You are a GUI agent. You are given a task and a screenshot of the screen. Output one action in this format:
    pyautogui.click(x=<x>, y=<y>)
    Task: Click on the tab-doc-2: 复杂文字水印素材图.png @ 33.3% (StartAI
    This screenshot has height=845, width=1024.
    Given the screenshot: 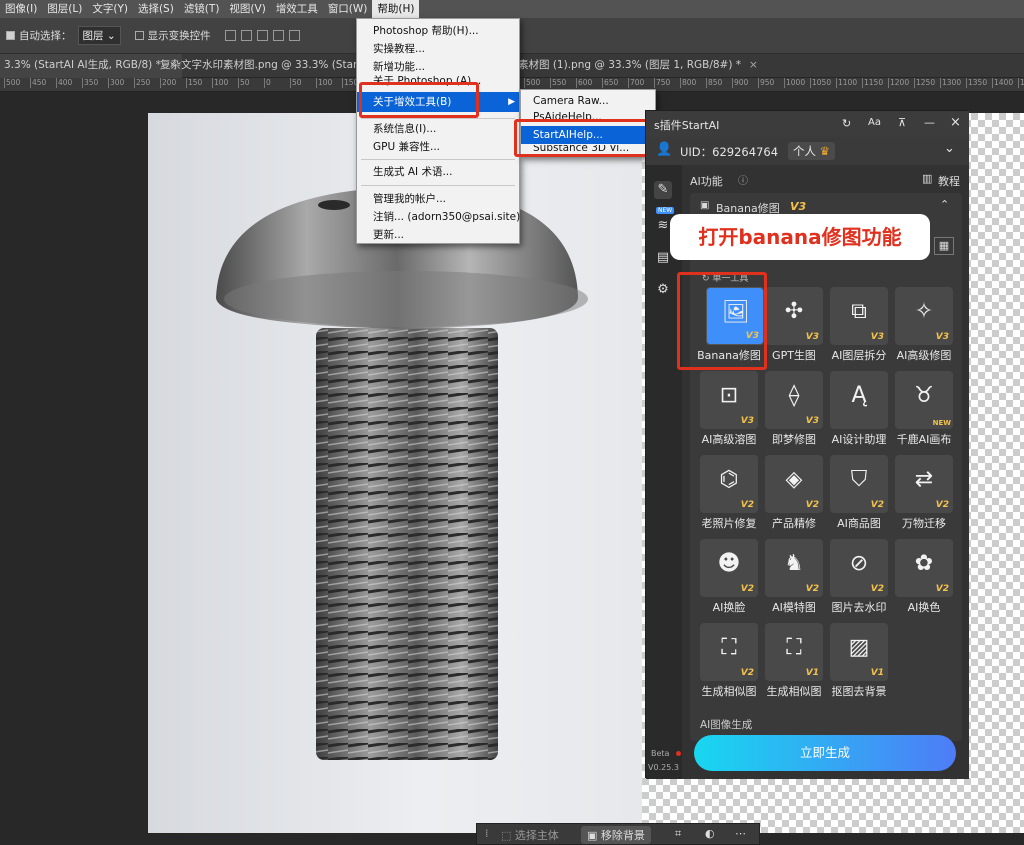 What is the action you would take?
    pyautogui.click(x=266, y=66)
    